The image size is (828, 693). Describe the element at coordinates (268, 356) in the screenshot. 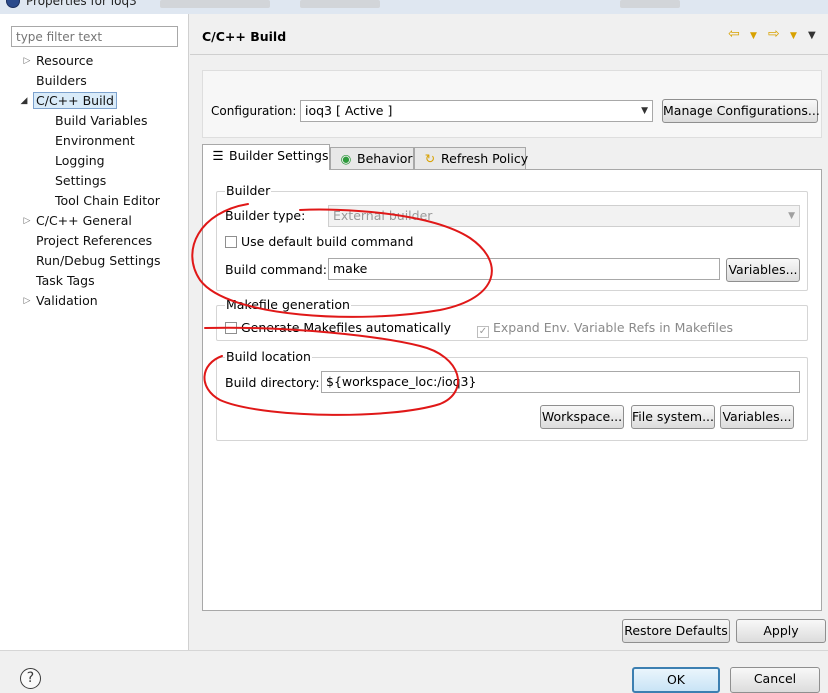

I see `group-title: Build location` at that location.